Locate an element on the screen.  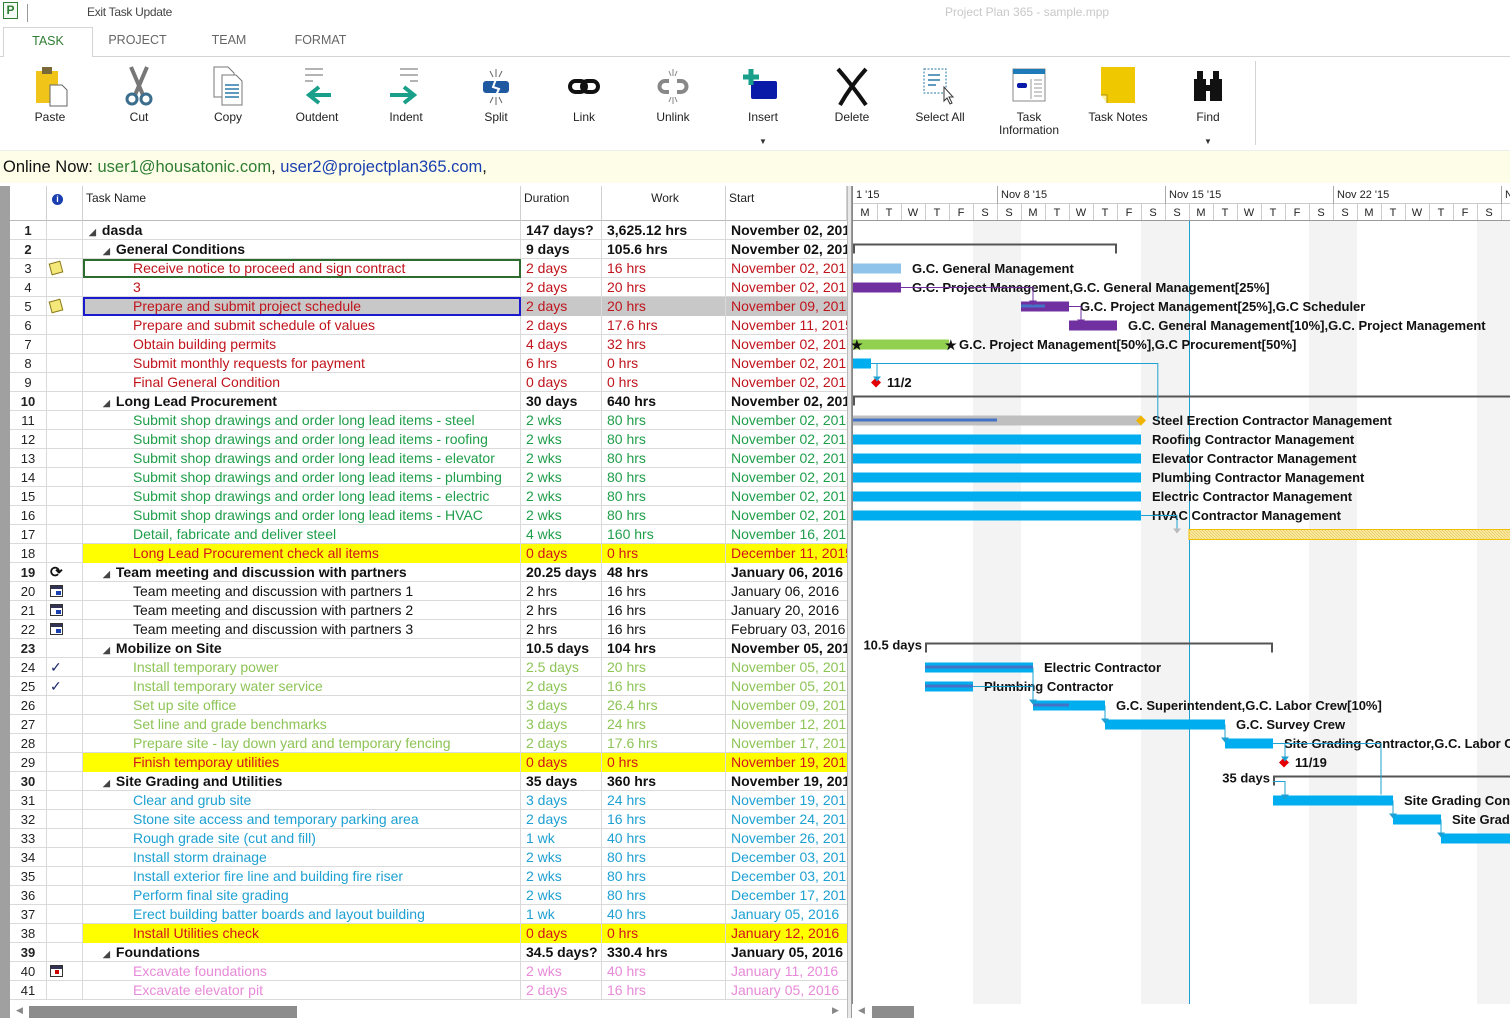
row-number: 35 is located at coordinates (28, 876).